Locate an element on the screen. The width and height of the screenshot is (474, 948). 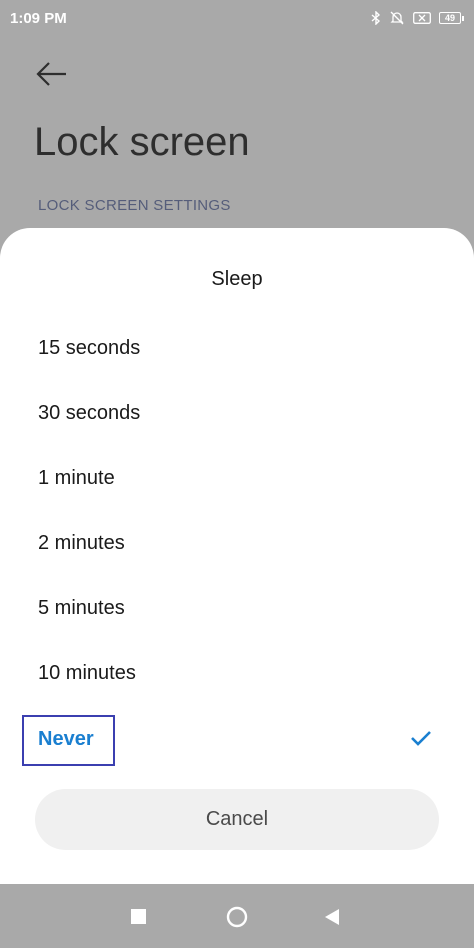
home-circle-icon is located at coordinates (237, 917).